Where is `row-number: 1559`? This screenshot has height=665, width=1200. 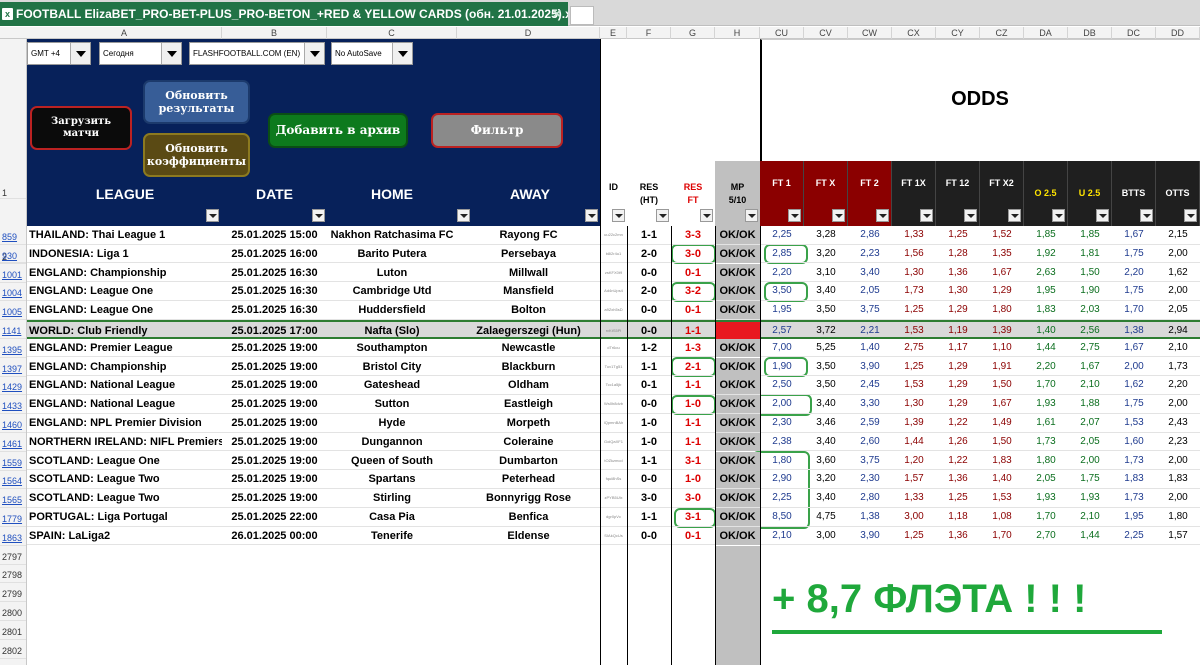 row-number: 1559 is located at coordinates (13, 463).